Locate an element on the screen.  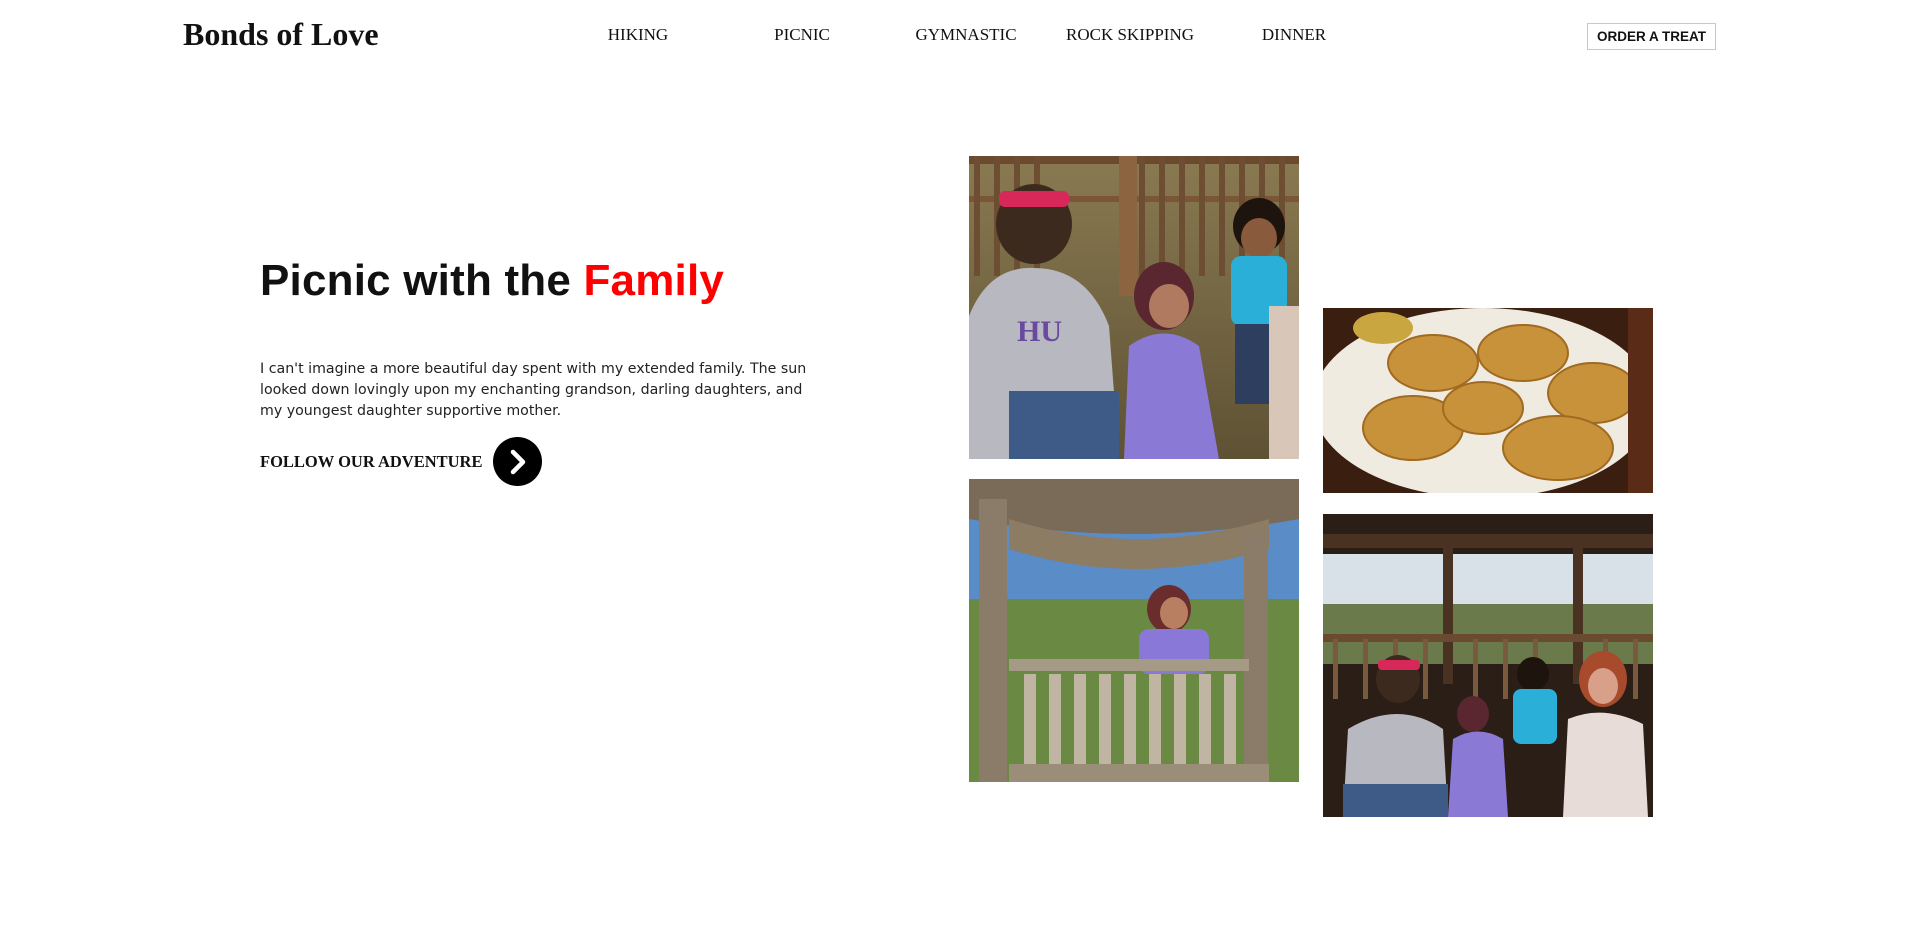
photo-family-group is located at coordinates (1488, 665).